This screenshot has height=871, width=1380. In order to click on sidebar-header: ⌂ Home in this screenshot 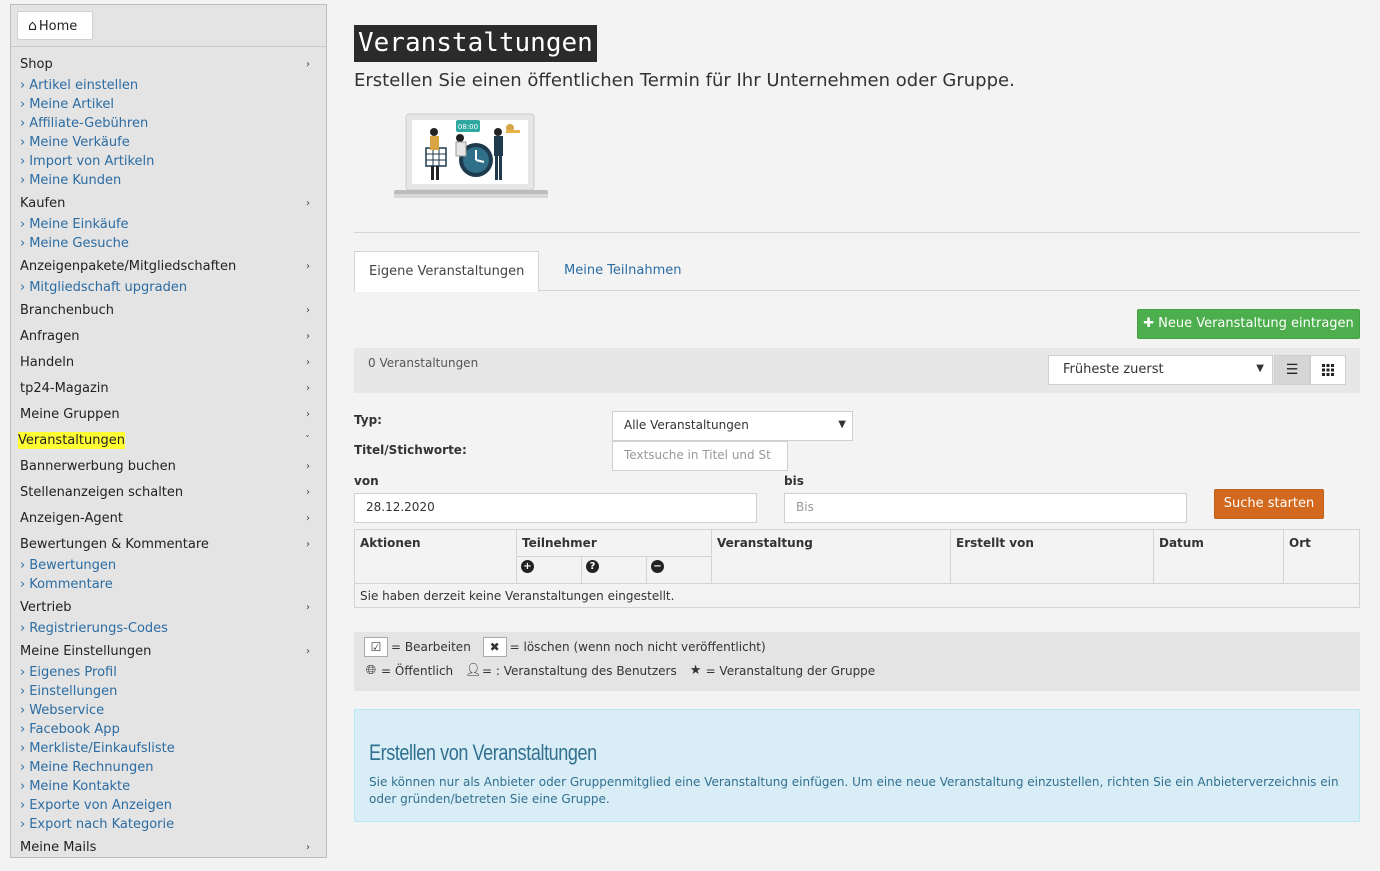, I will do `click(168, 26)`.